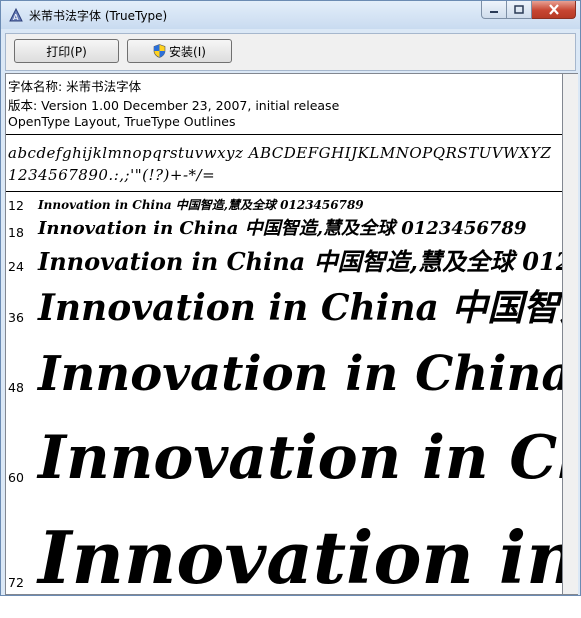 The image size is (581, 618). I want to click on sample-text: Innovation in China, so click(300, 458).